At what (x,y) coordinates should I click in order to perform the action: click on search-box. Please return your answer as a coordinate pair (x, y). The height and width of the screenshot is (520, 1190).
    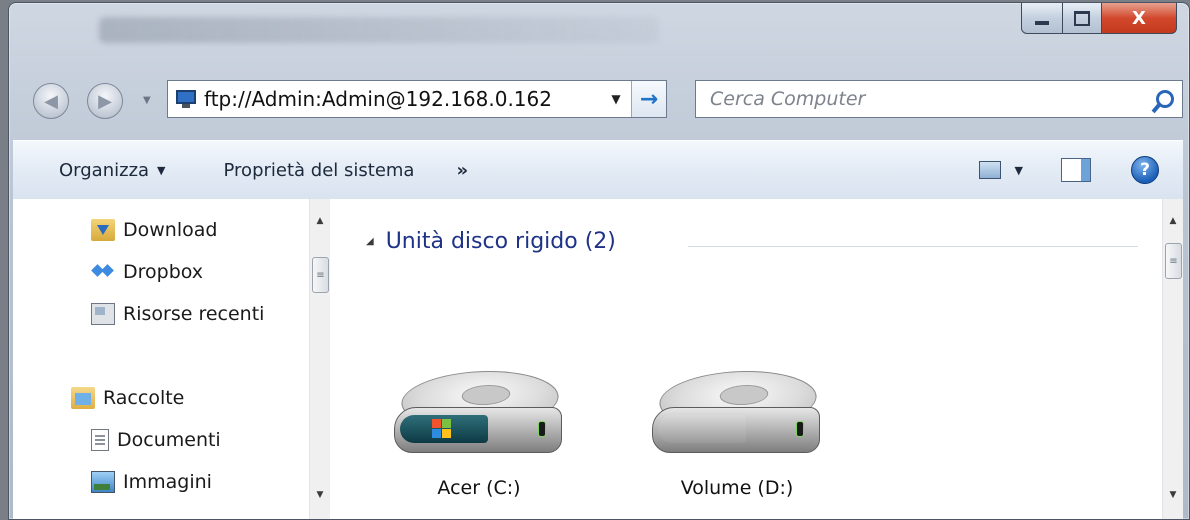
    Looking at the image, I should click on (939, 99).